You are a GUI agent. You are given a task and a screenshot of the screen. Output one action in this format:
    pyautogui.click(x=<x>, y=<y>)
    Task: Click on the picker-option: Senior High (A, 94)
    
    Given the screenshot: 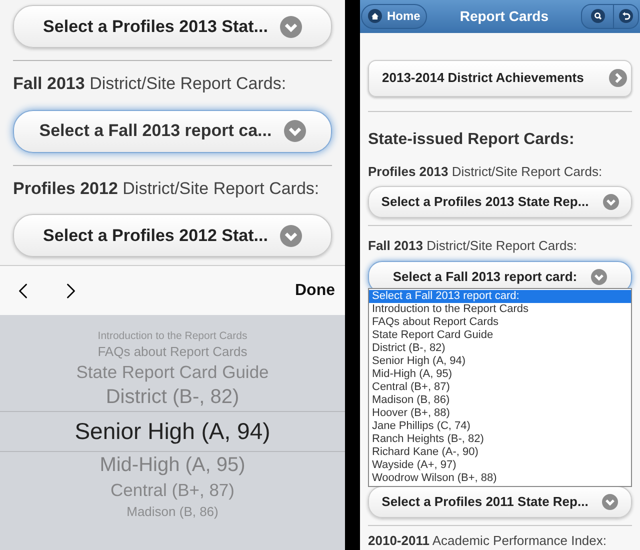 What is the action you would take?
    pyautogui.click(x=172, y=431)
    